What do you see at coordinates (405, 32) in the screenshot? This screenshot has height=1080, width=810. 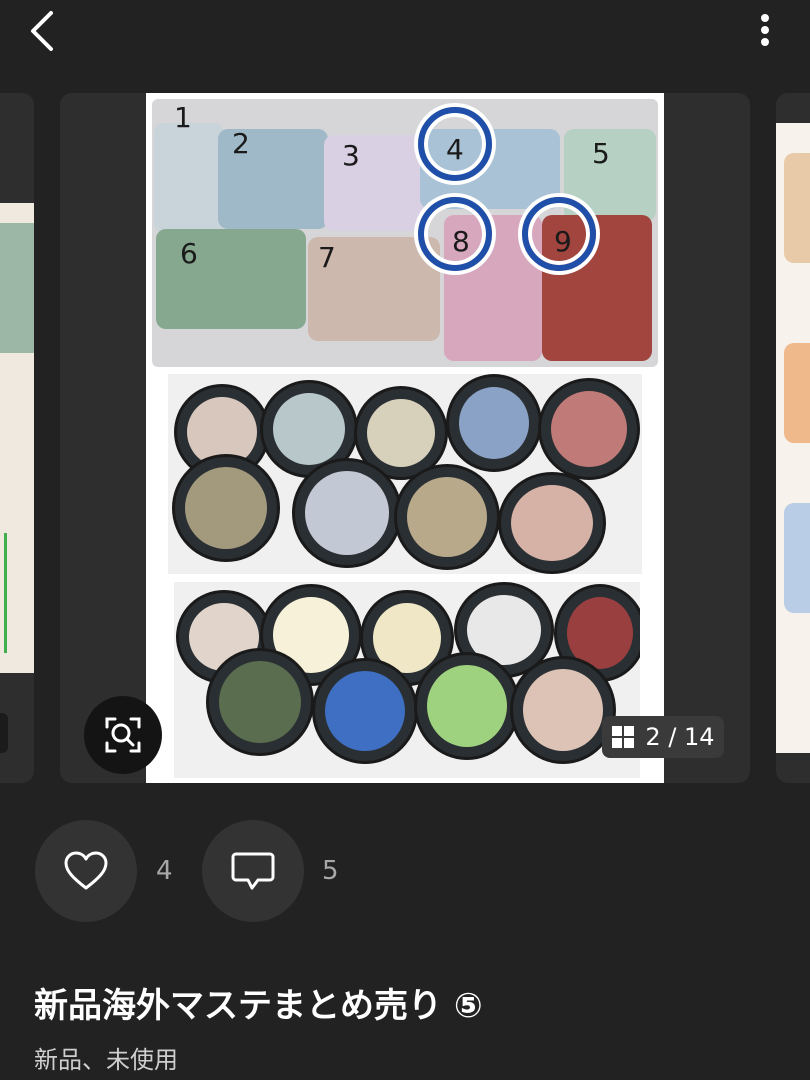 I see `top-bar` at bounding box center [405, 32].